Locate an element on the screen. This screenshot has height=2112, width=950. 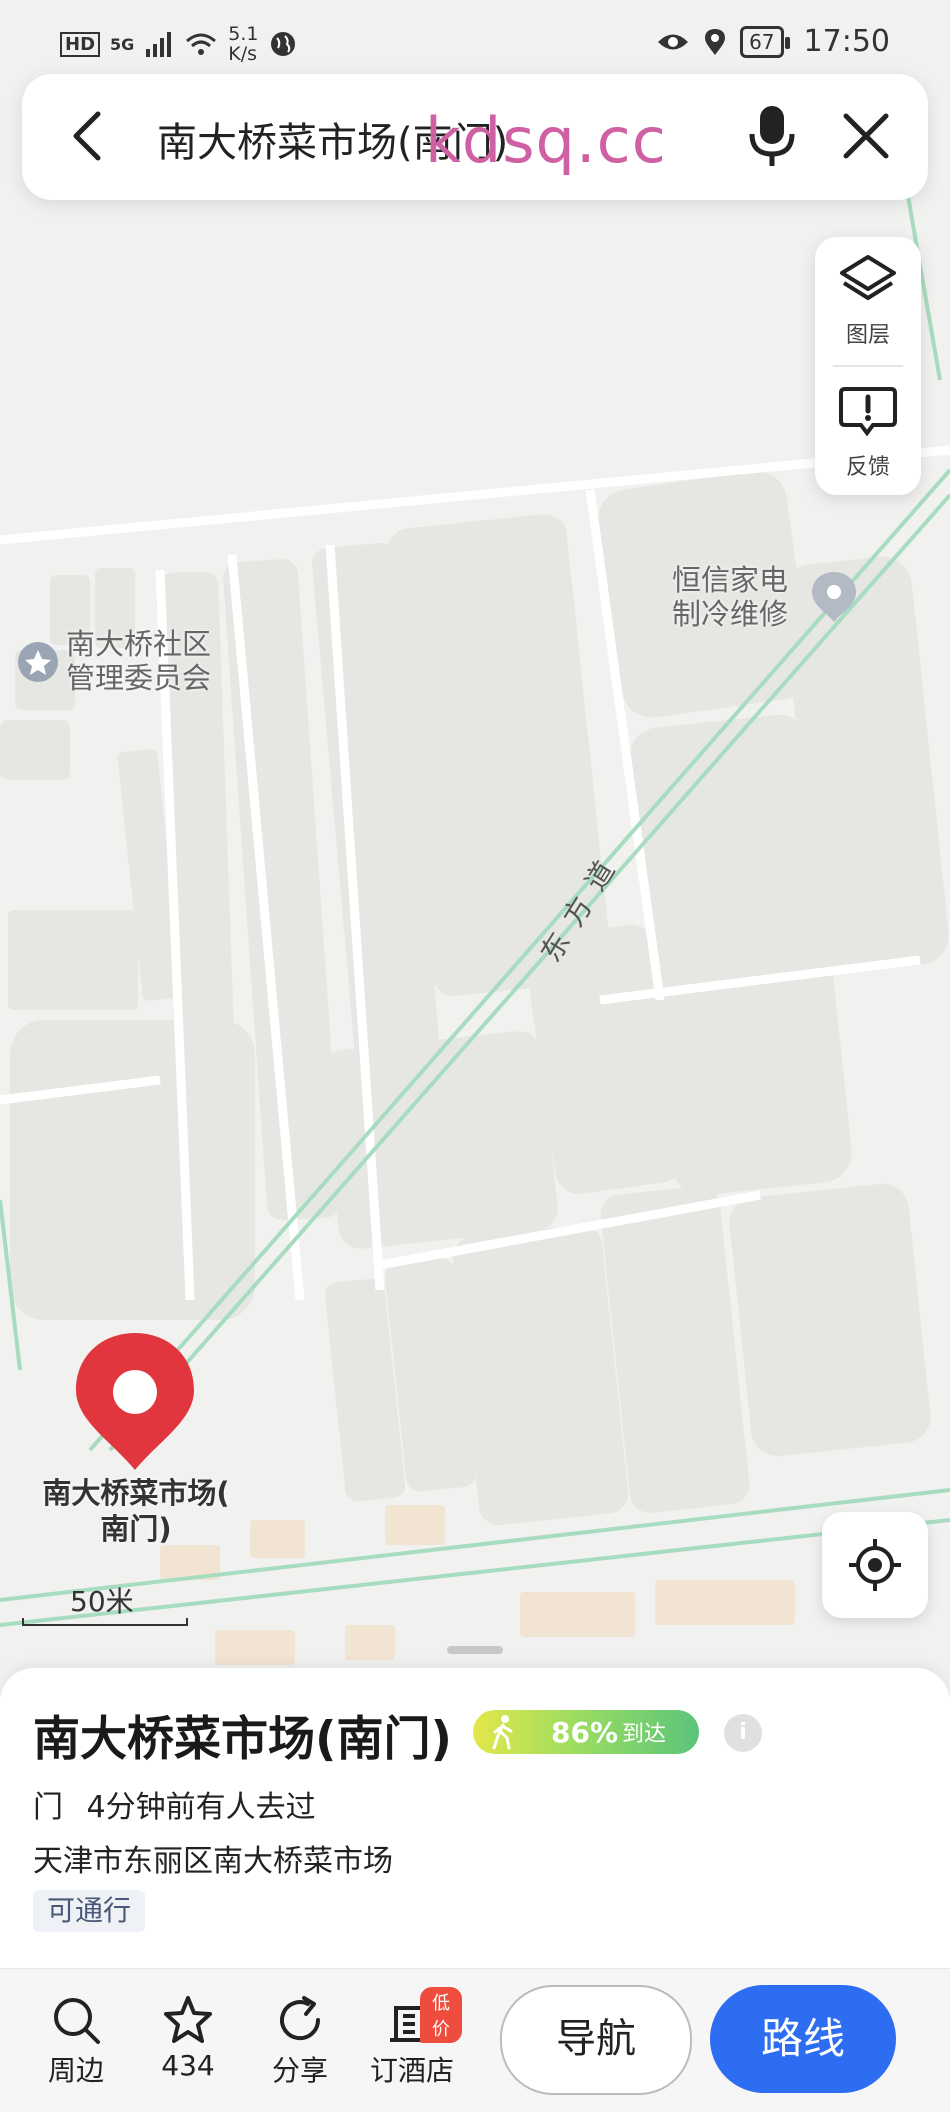
back-button is located at coordinates (90, 136).